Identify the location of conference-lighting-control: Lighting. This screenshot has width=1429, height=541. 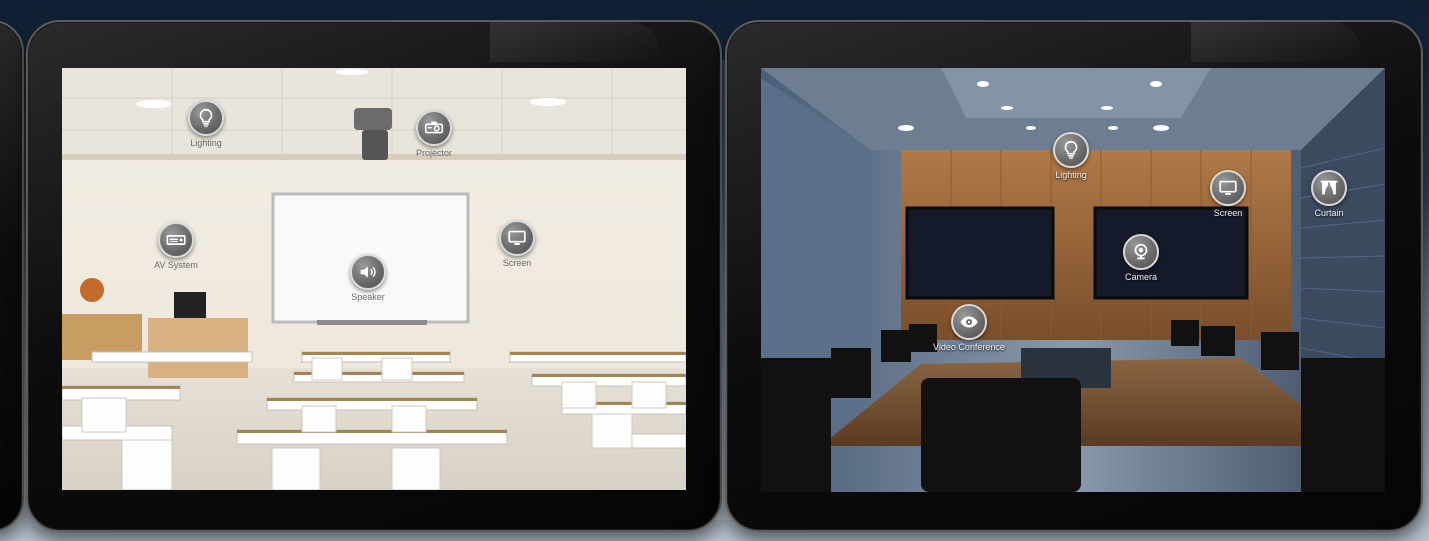
(1071, 156).